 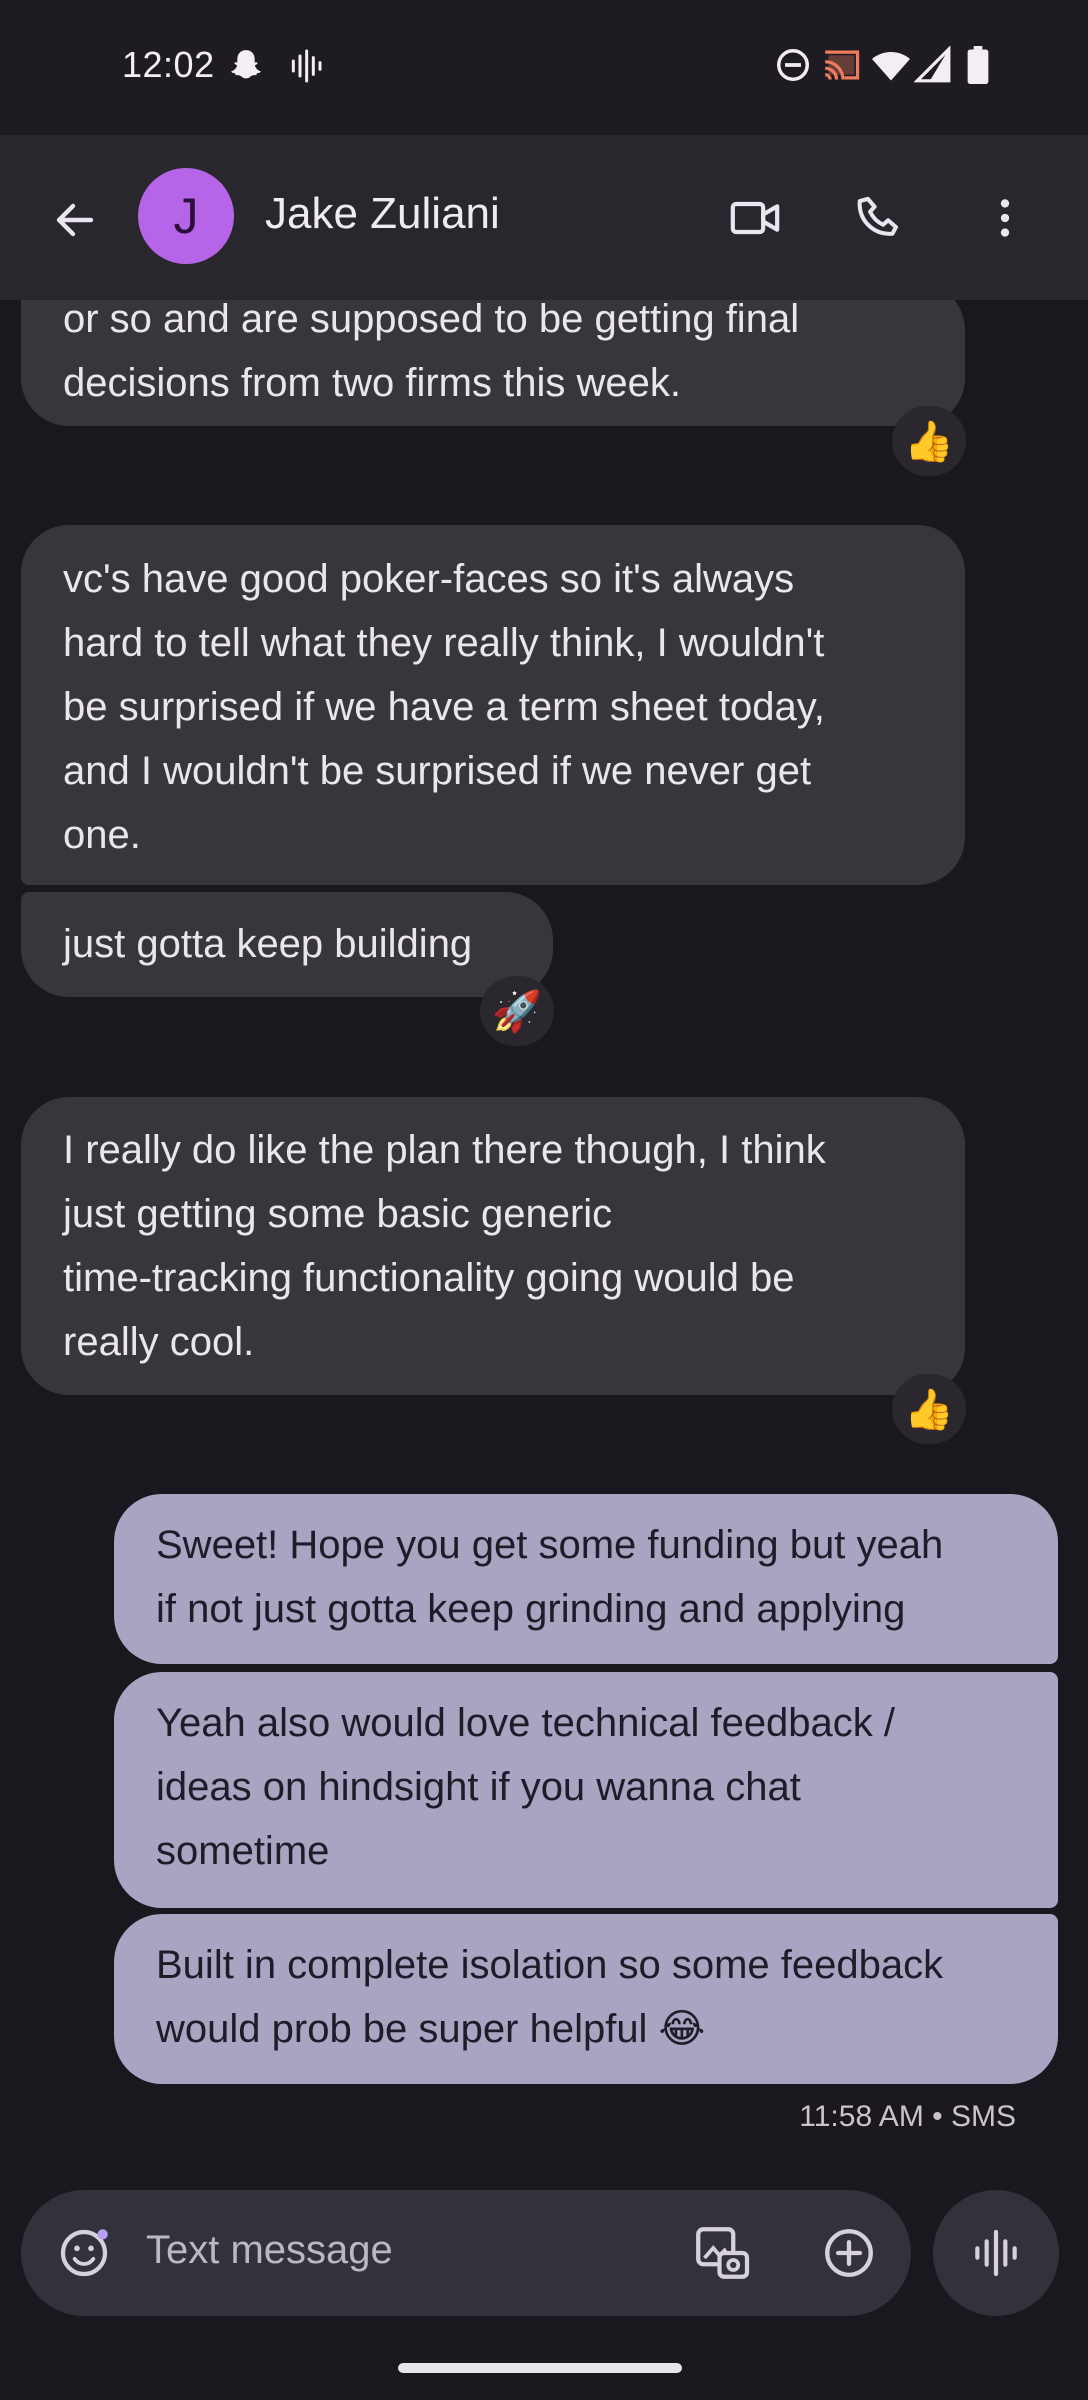 What do you see at coordinates (372, 383) in the screenshot?
I see `message-line: decisions from two firms this week.` at bounding box center [372, 383].